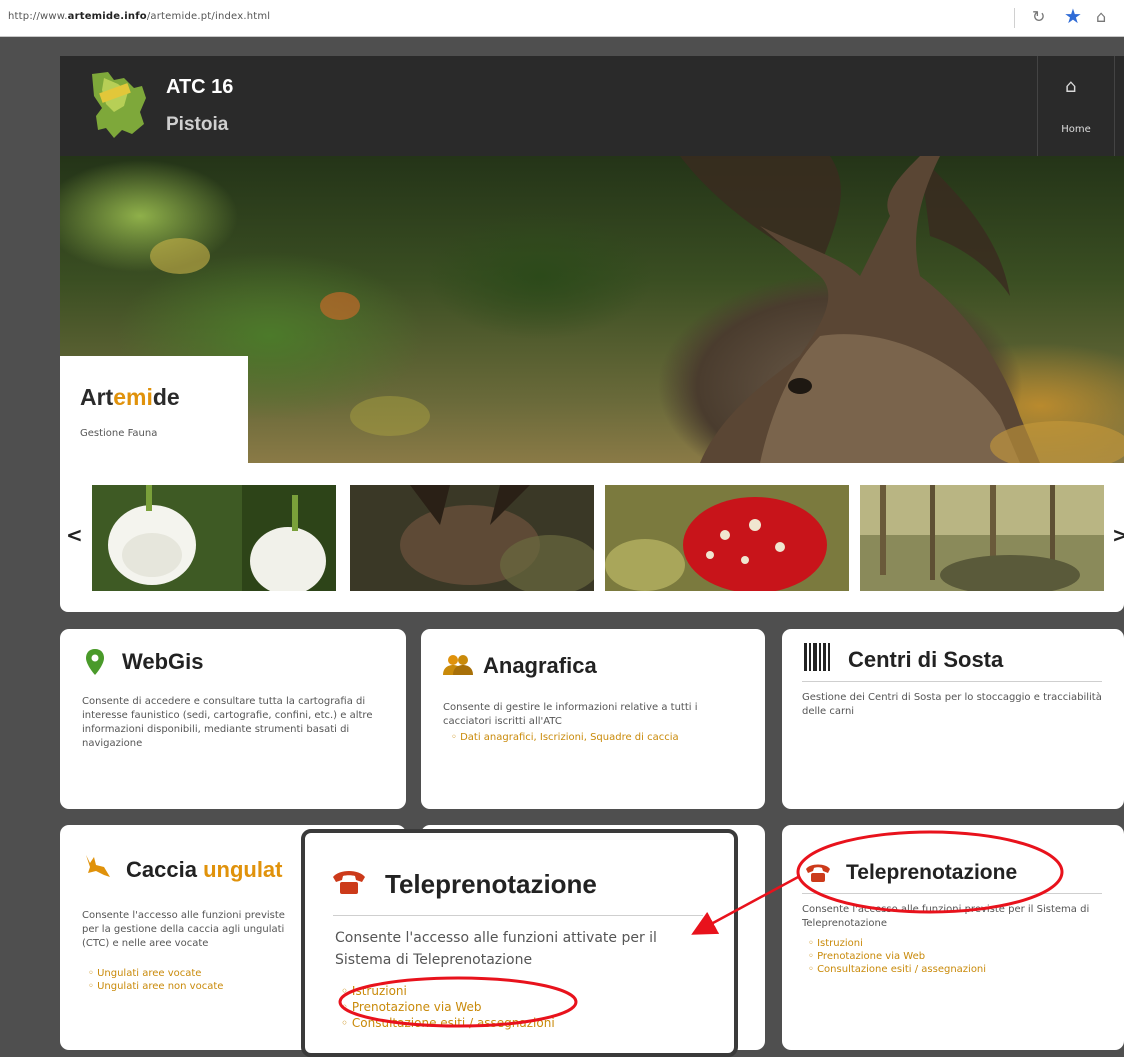 This screenshot has height=1057, width=1124. What do you see at coordinates (746, 904) in the screenshot?
I see `annotation-arrow` at bounding box center [746, 904].